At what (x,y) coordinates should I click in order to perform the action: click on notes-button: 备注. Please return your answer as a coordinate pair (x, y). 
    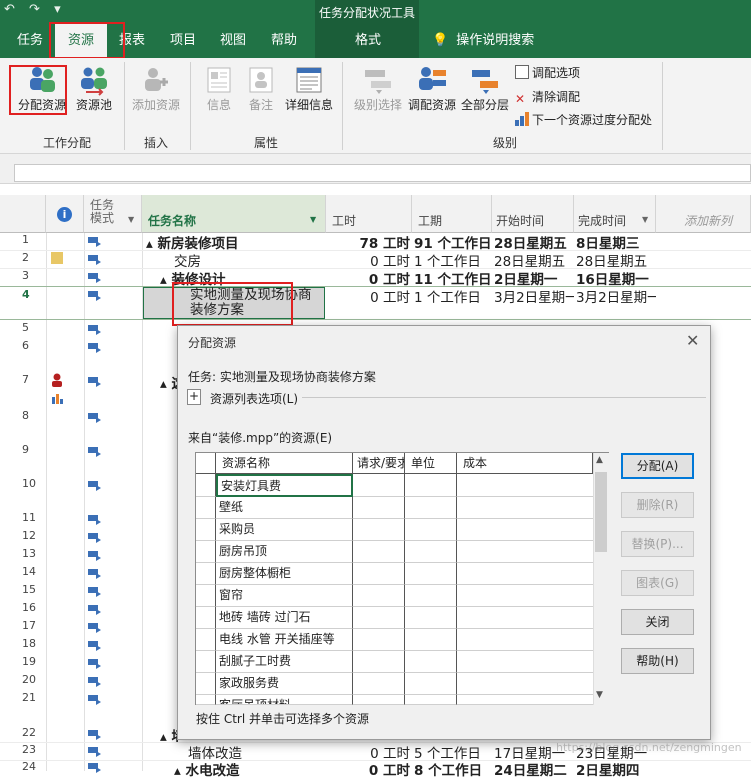
    Looking at the image, I should click on (261, 88).